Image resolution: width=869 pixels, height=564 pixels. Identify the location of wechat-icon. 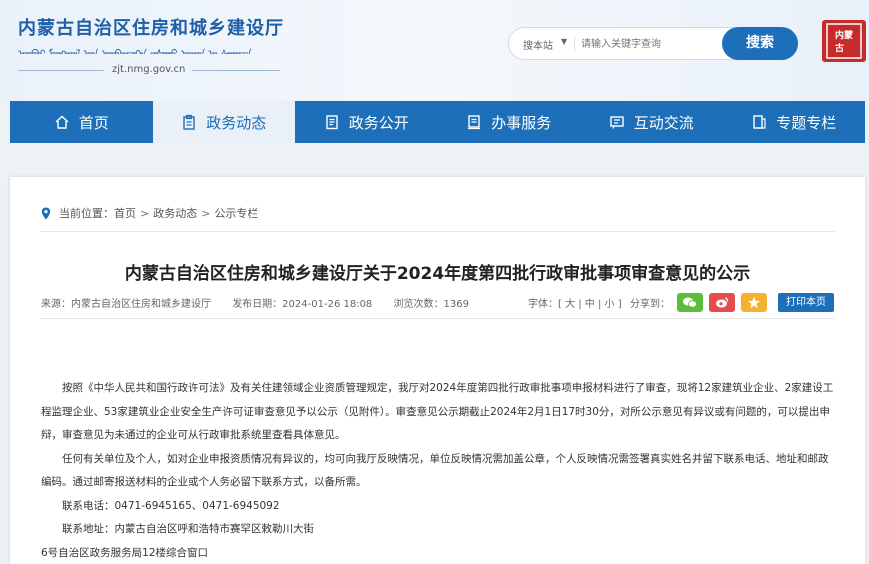
(690, 302).